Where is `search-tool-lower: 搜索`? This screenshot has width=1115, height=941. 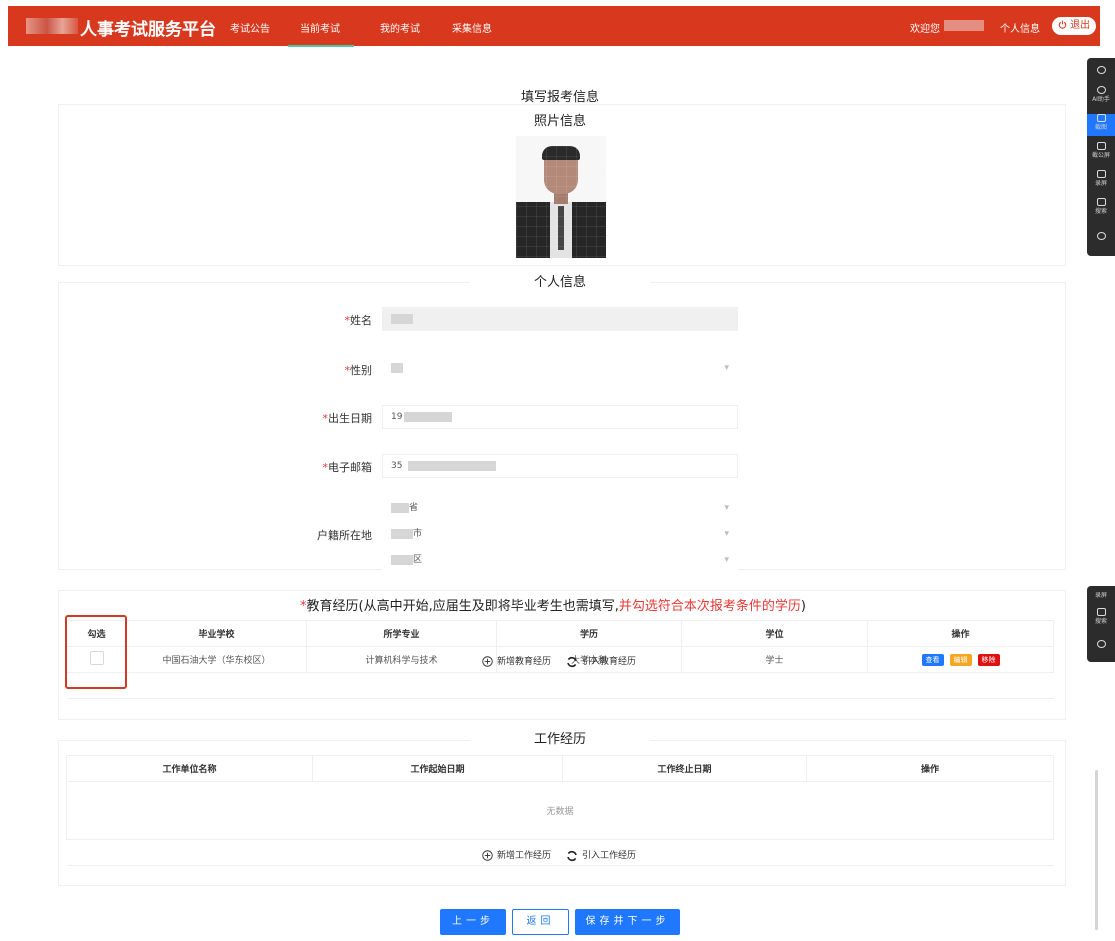
search-tool-lower: 搜索 is located at coordinates (1101, 616).